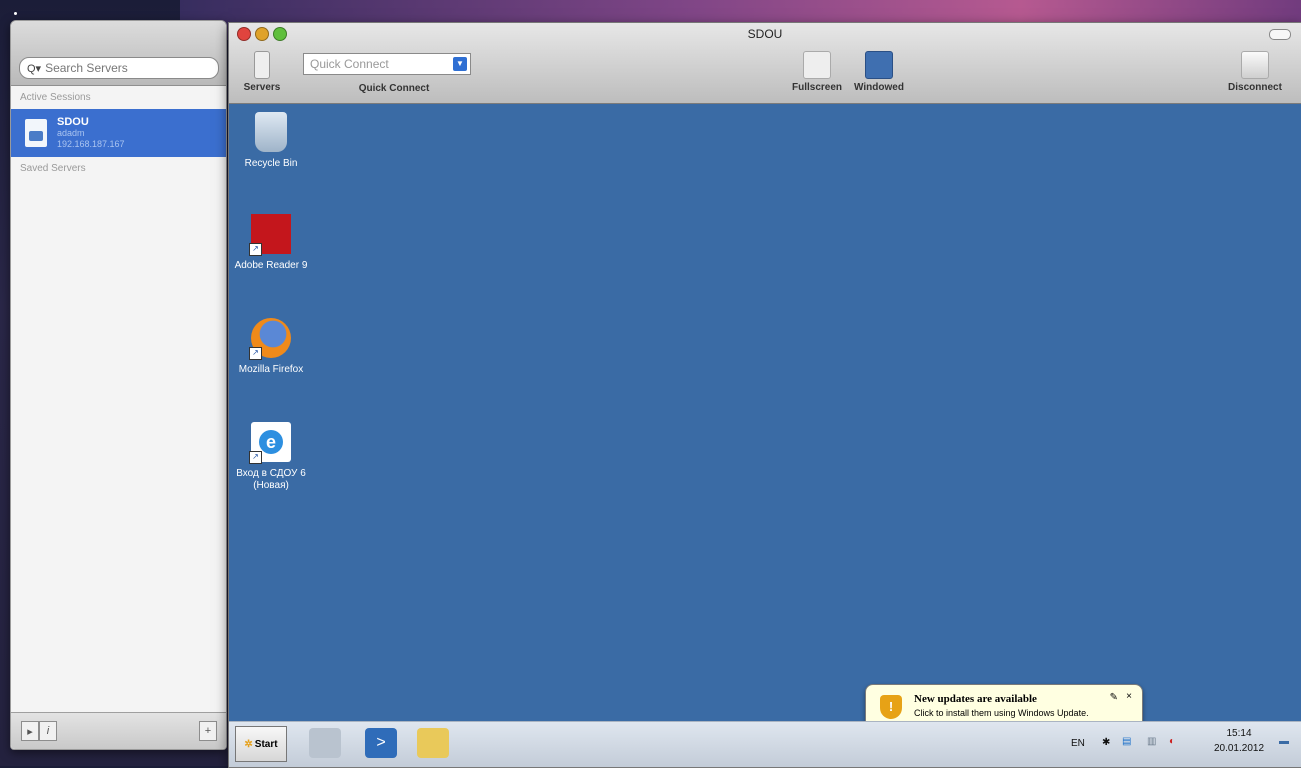 This screenshot has height=768, width=1301. Describe the element at coordinates (271, 132) in the screenshot. I see `recycle-bin-icon` at that location.